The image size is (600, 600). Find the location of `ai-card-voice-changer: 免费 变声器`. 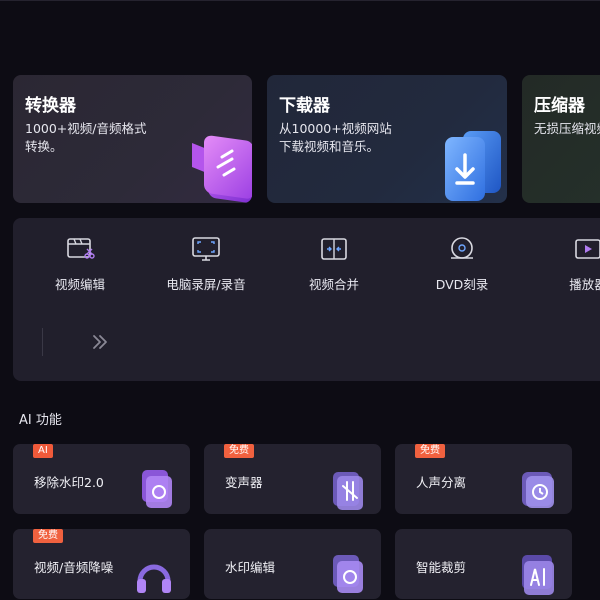

ai-card-voice-changer: 免费 变声器 is located at coordinates (292, 479).